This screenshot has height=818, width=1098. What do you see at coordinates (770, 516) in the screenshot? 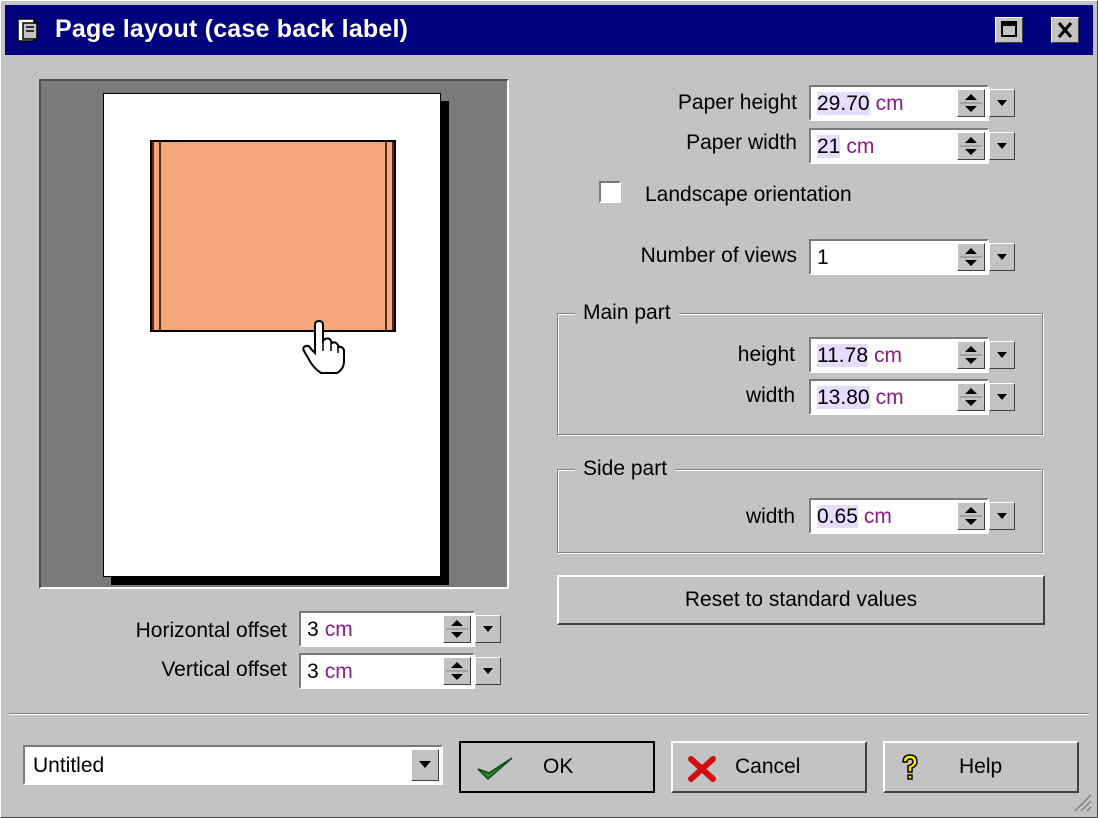
I see `side-width-label: width` at bounding box center [770, 516].